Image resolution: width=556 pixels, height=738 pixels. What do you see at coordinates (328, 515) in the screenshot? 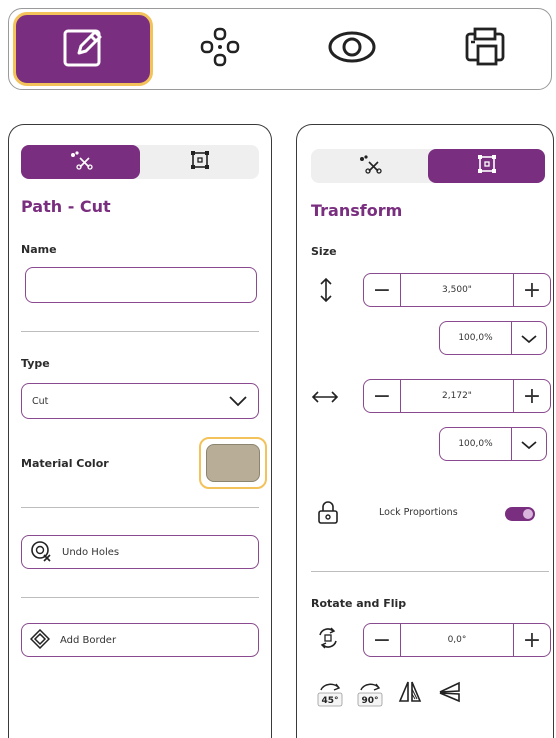
I see `lock-icon` at bounding box center [328, 515].